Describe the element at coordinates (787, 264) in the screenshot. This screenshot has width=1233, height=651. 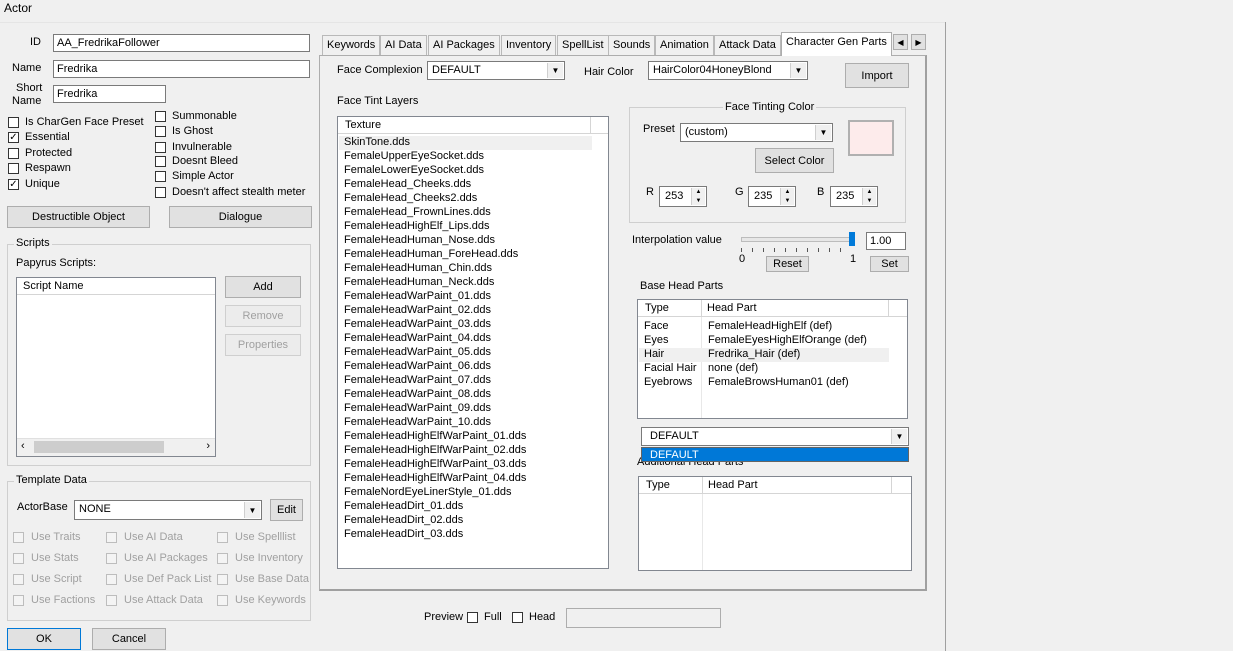
I see `reset-button: Reset` at that location.